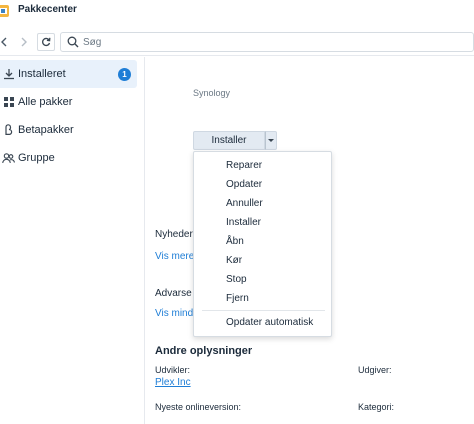  I want to click on count-badge: 1, so click(124, 74).